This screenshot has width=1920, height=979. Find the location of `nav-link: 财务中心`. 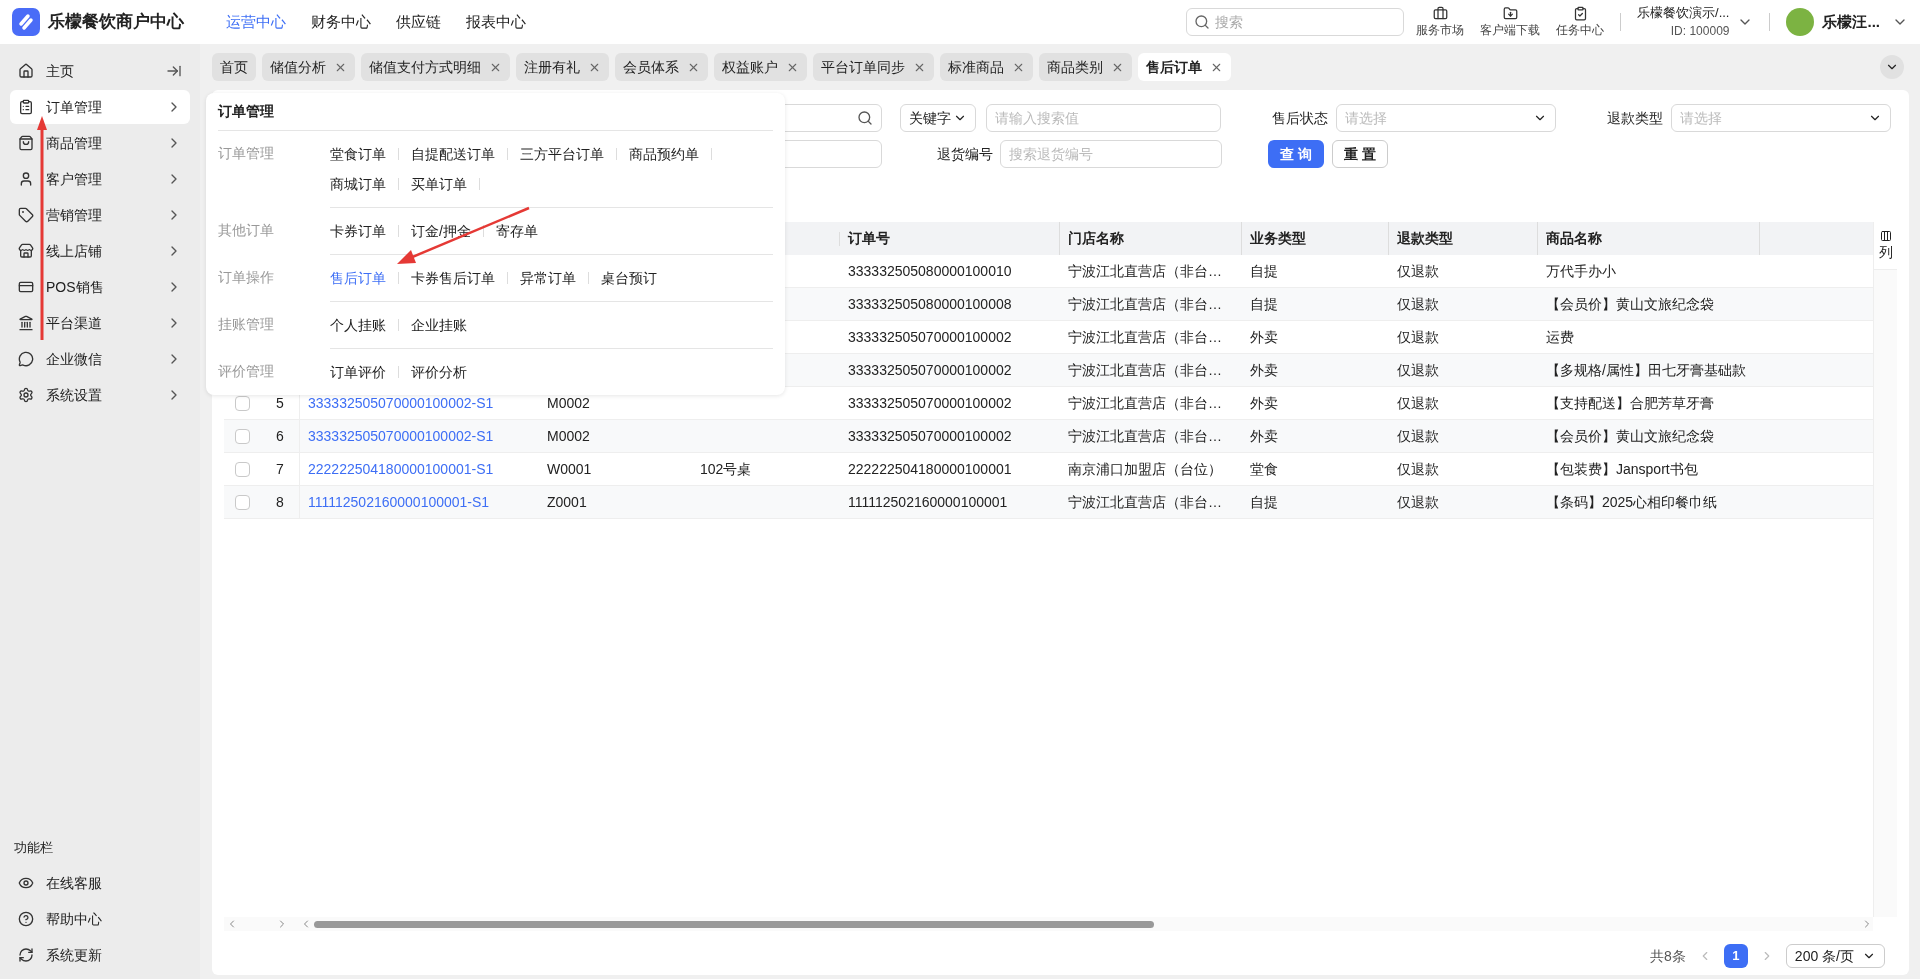

nav-link: 财务中心 is located at coordinates (341, 22).